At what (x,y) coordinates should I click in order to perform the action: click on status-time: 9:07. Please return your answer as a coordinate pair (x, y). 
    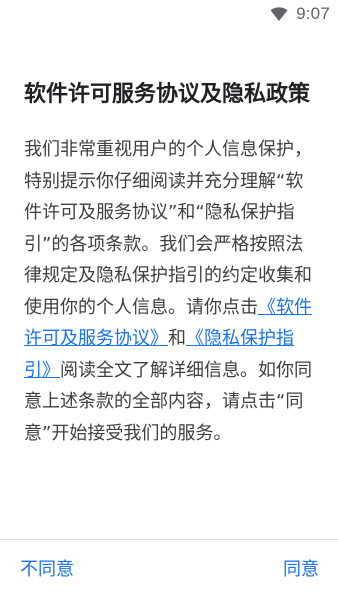
    Looking at the image, I should click on (313, 13).